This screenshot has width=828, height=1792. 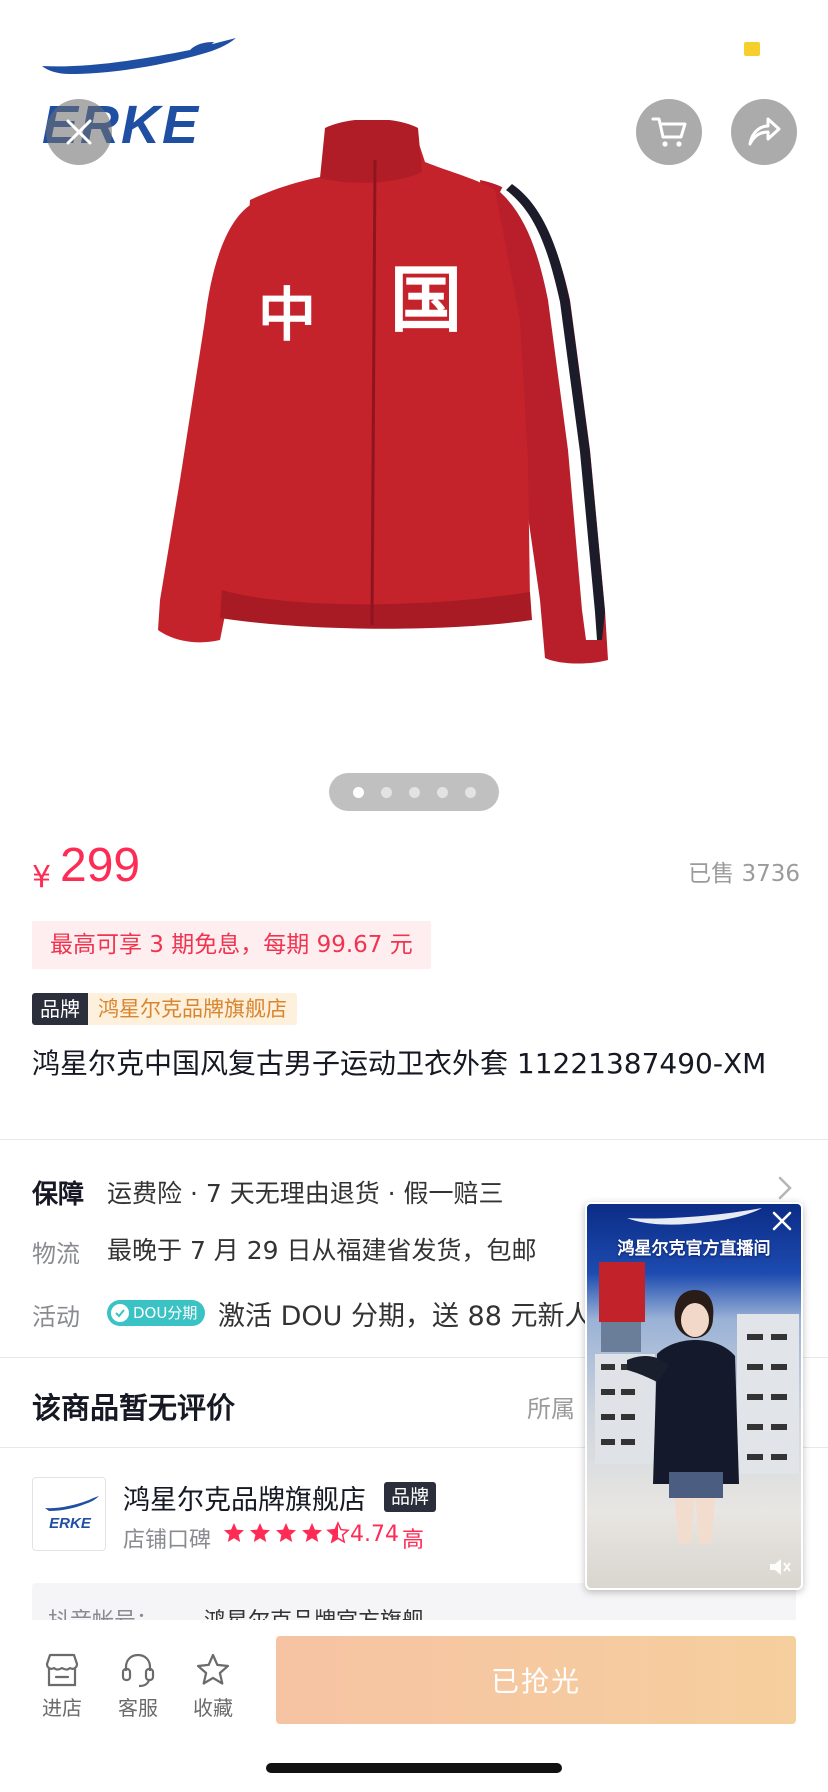 What do you see at coordinates (405, 1313) in the screenshot?
I see `activity-value: 激活 DOU 分期，送 88 元新人` at bounding box center [405, 1313].